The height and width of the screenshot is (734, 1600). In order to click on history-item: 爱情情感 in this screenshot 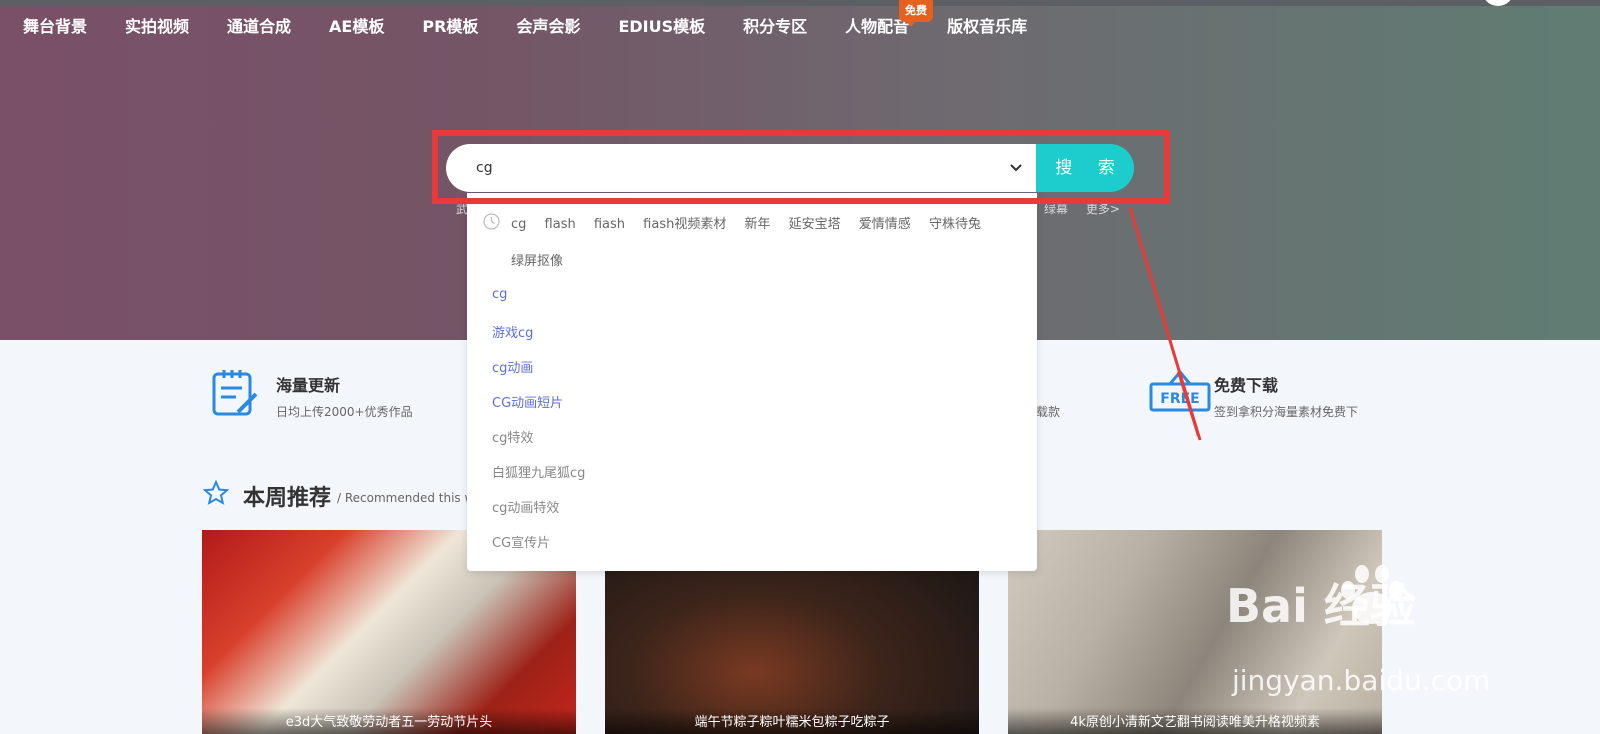, I will do `click(885, 224)`.